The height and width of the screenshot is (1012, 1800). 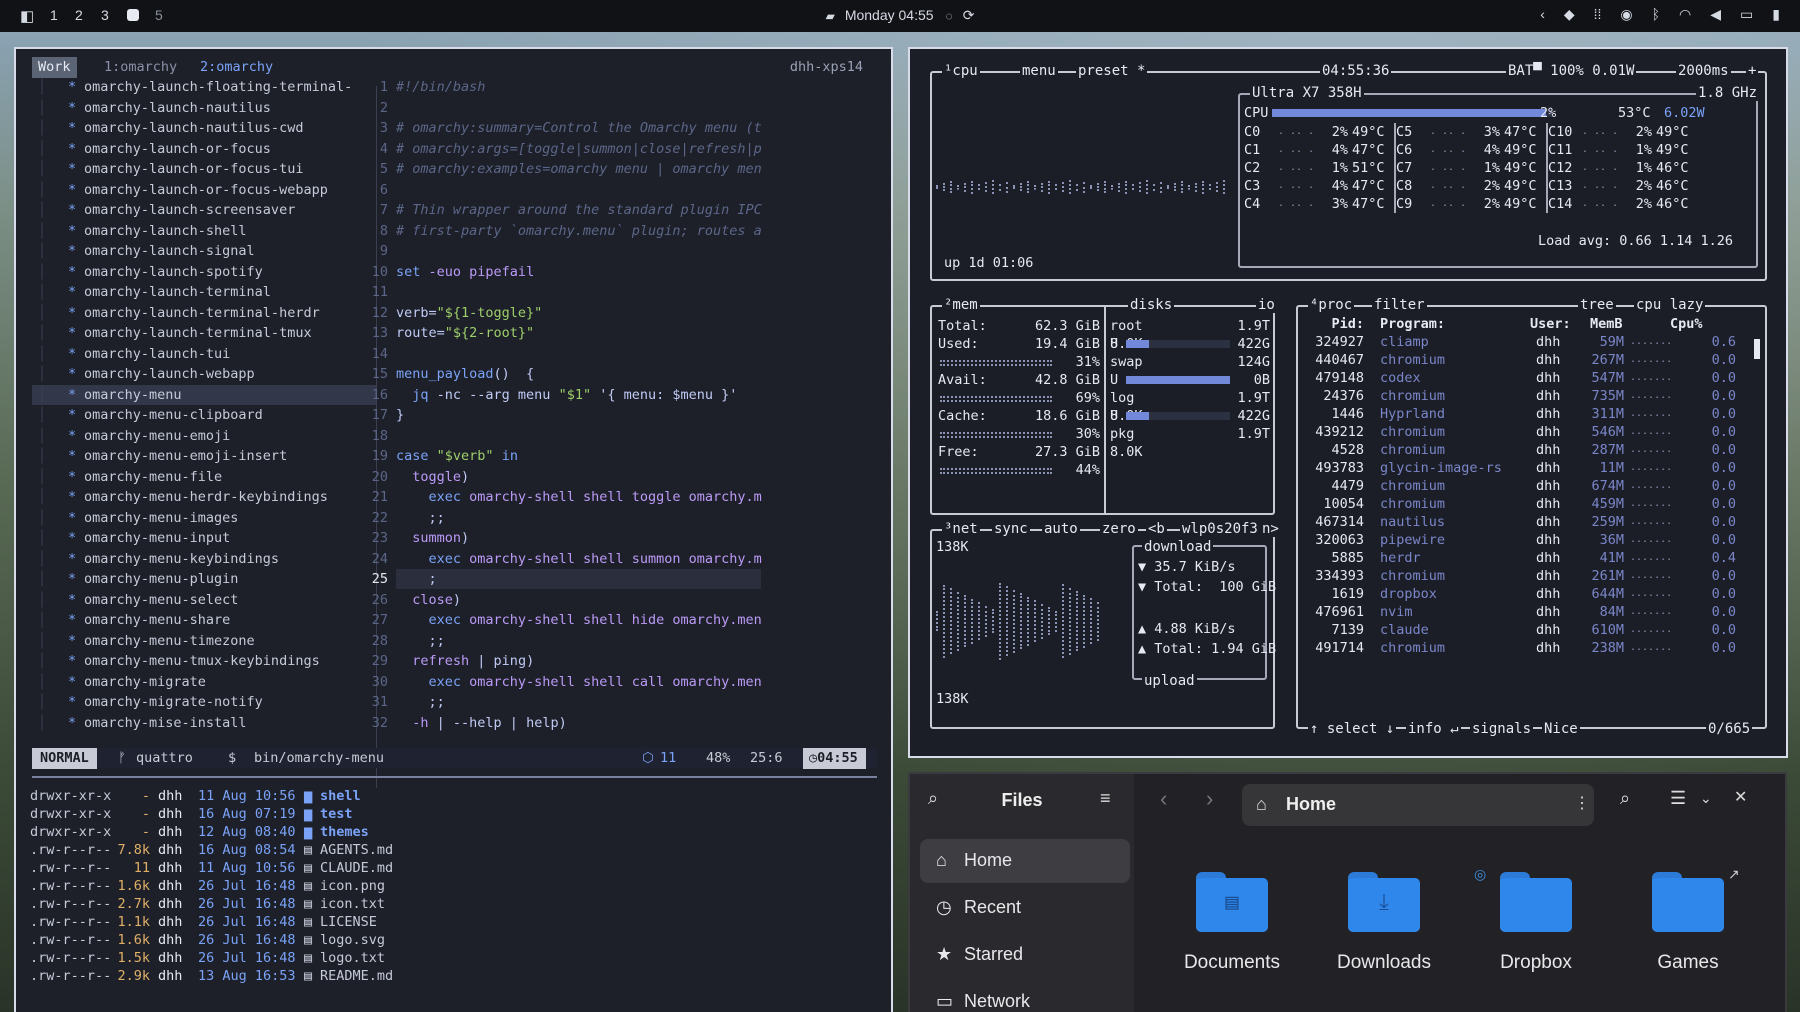 I want to click on proc-pid: 4528, so click(x=1334, y=450).